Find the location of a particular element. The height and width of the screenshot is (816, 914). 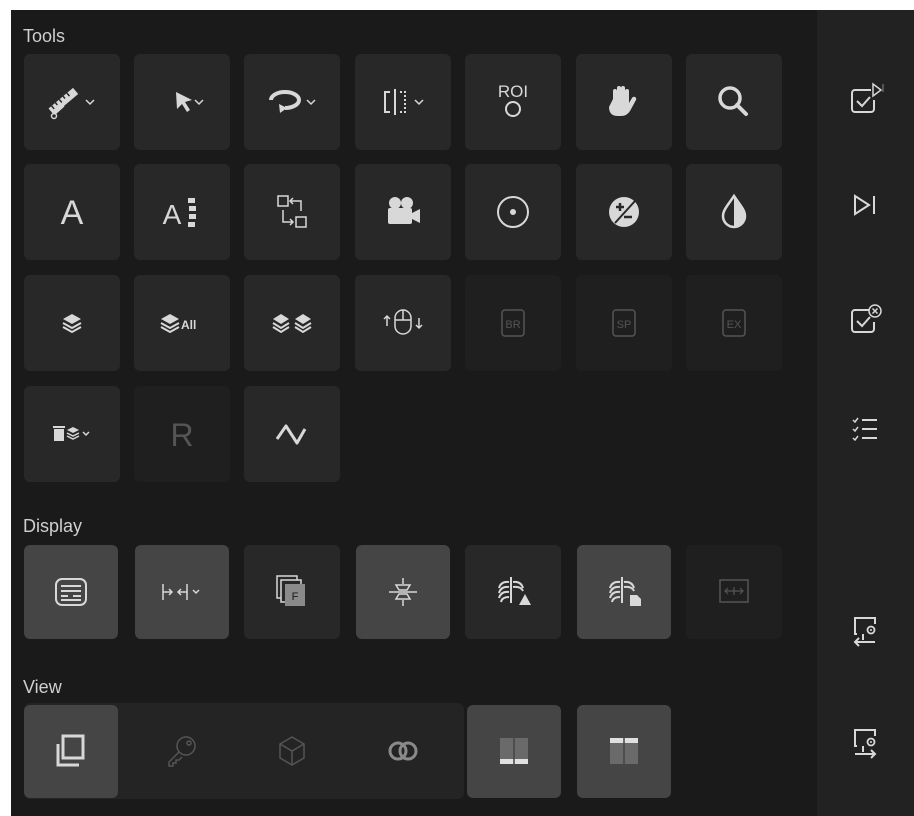

sync-link-tool-button is located at coordinates (292, 212).